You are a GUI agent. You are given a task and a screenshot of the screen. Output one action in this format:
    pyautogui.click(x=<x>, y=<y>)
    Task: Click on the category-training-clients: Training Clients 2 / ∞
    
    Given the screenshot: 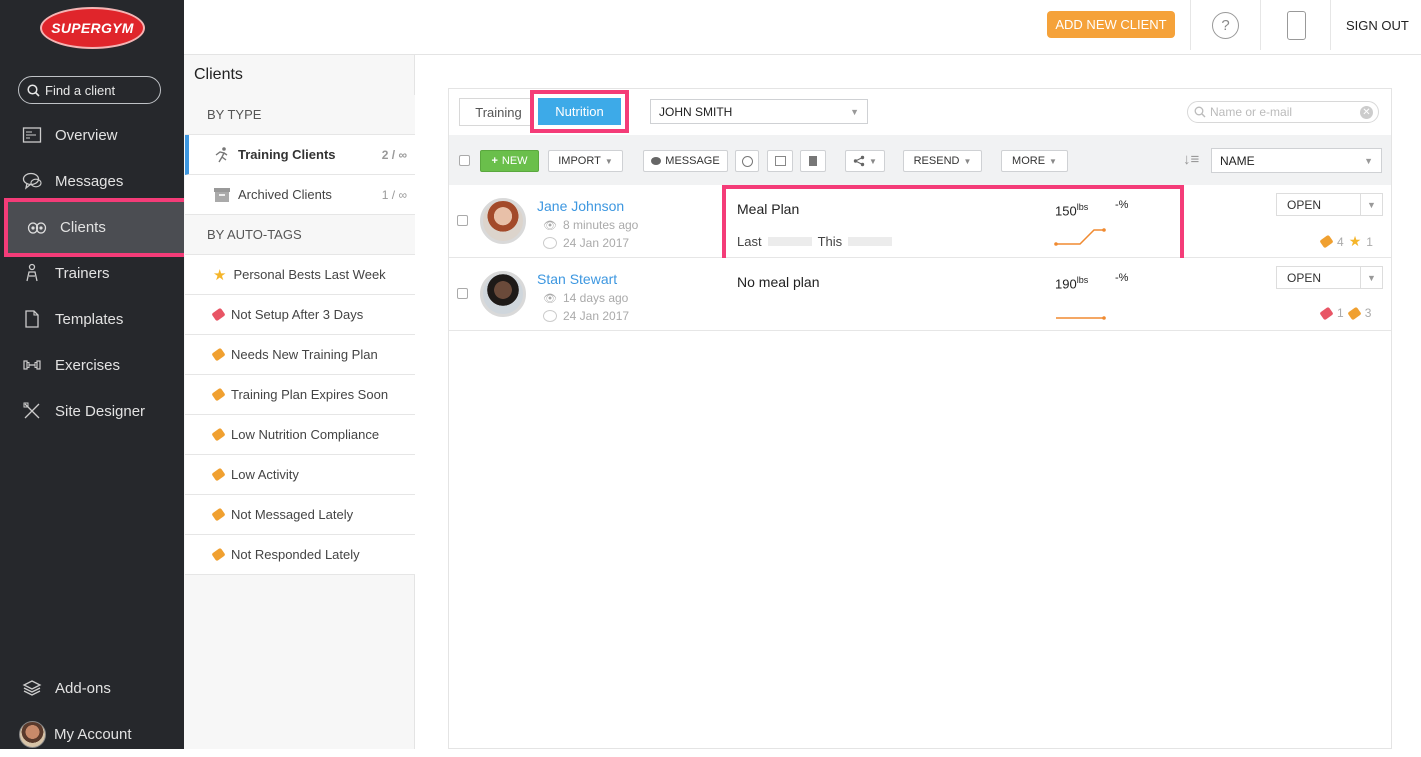 What is the action you would take?
    pyautogui.click(x=300, y=155)
    